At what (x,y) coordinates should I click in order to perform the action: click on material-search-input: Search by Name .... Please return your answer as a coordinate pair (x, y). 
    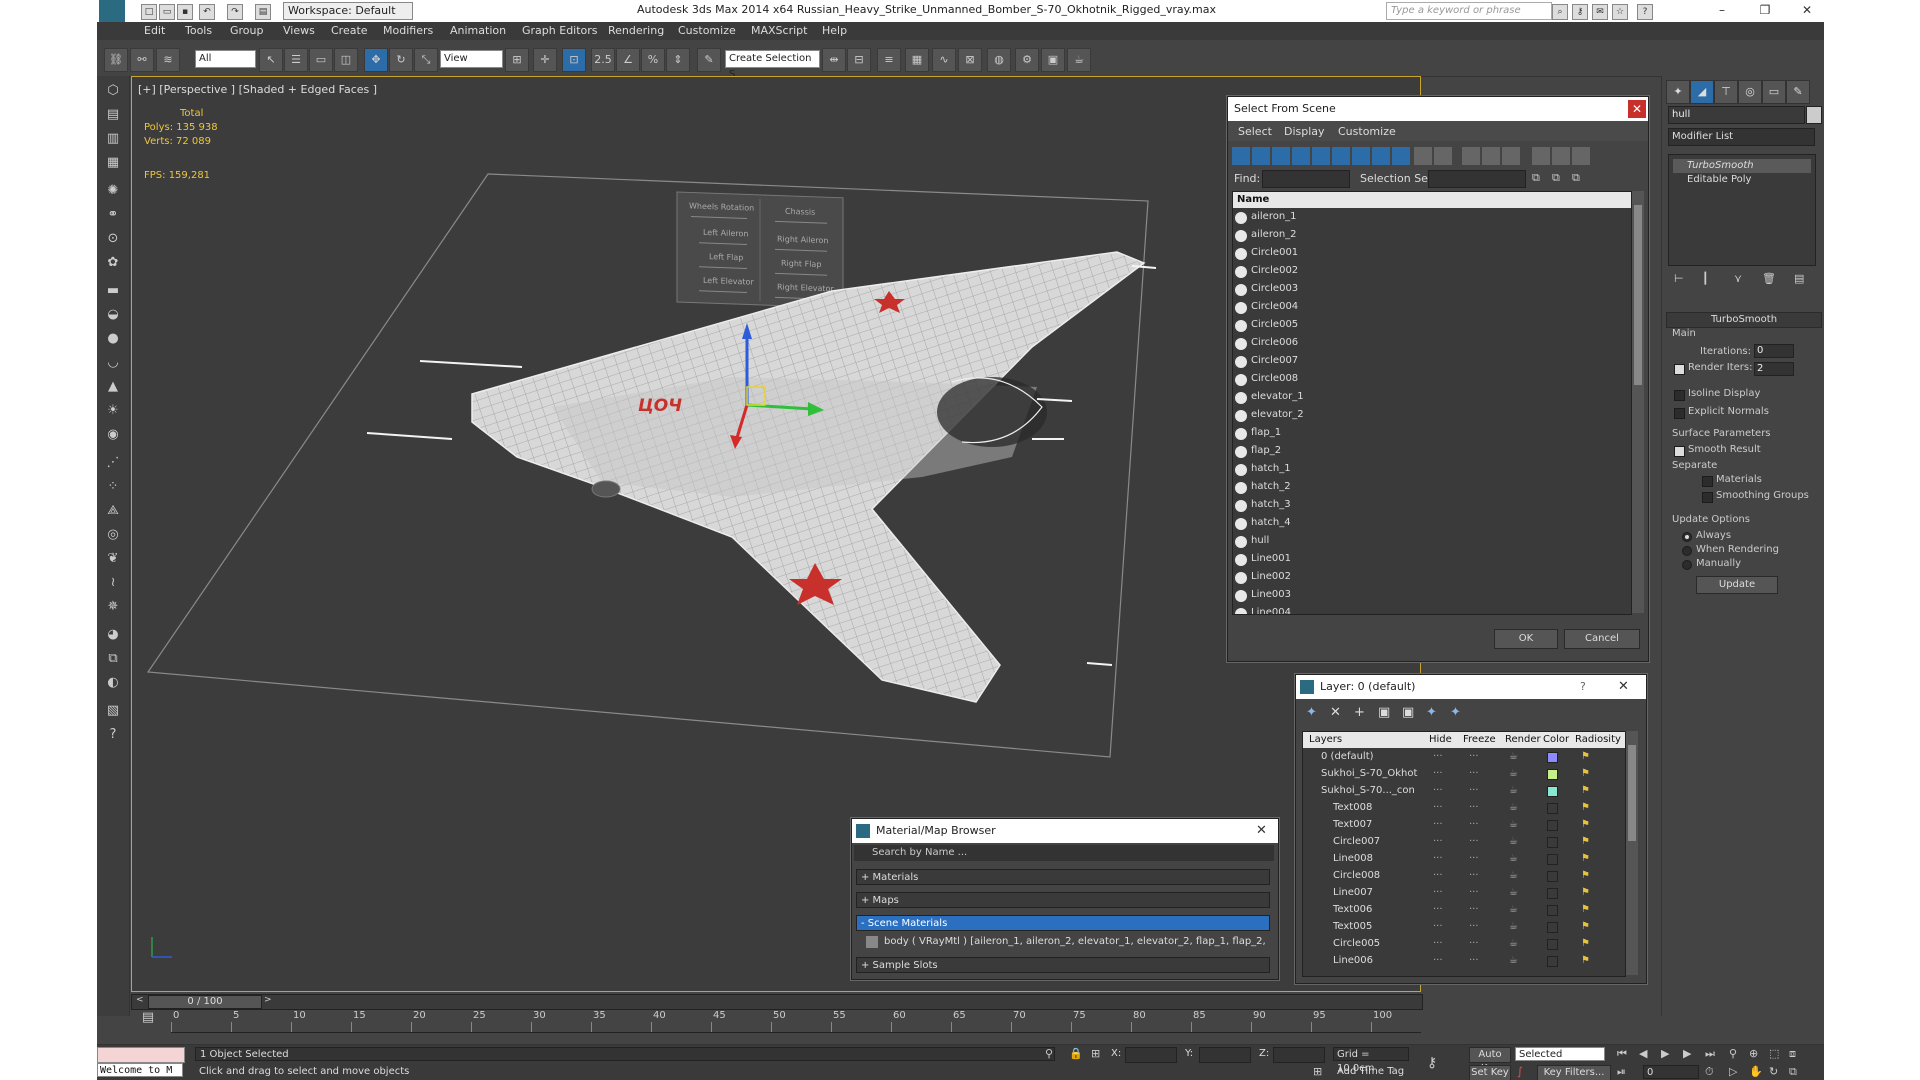
    Looking at the image, I should click on (1064, 853).